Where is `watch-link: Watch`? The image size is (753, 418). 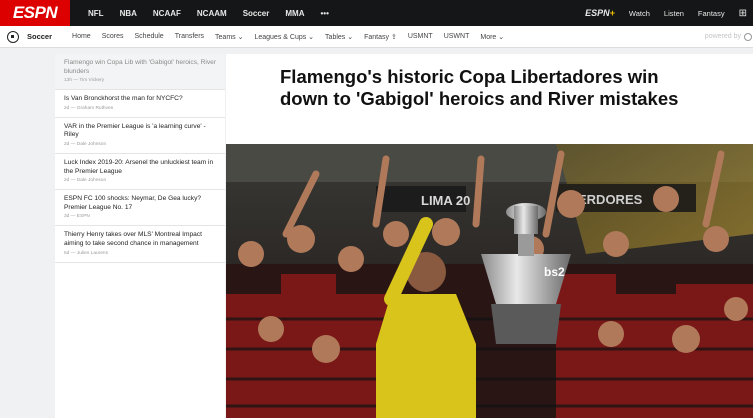
watch-link: Watch is located at coordinates (639, 13).